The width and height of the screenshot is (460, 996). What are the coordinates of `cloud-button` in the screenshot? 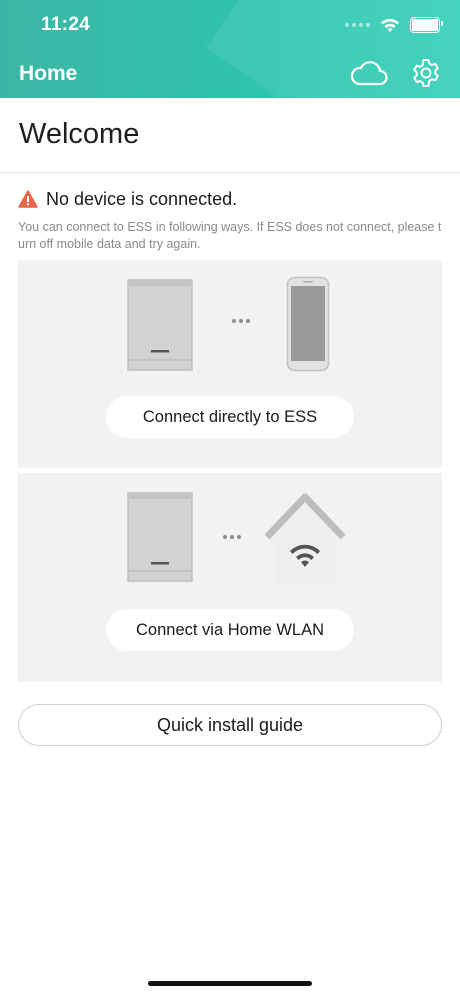 It's located at (369, 73).